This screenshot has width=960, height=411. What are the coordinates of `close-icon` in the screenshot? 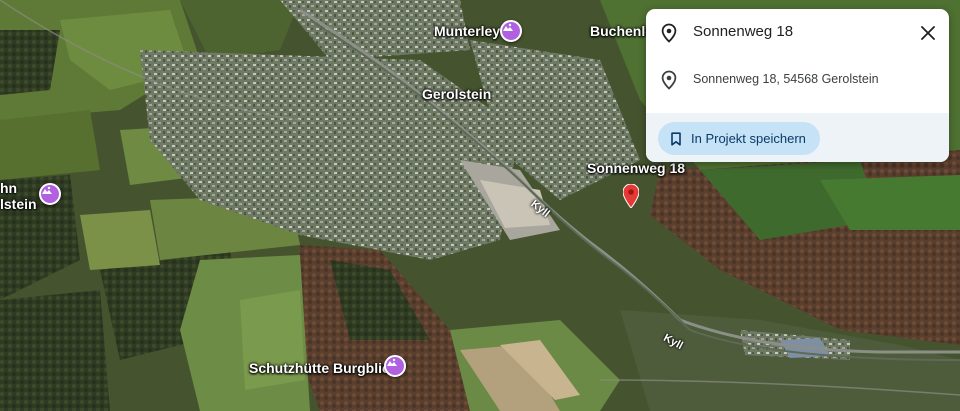 It's located at (928, 33).